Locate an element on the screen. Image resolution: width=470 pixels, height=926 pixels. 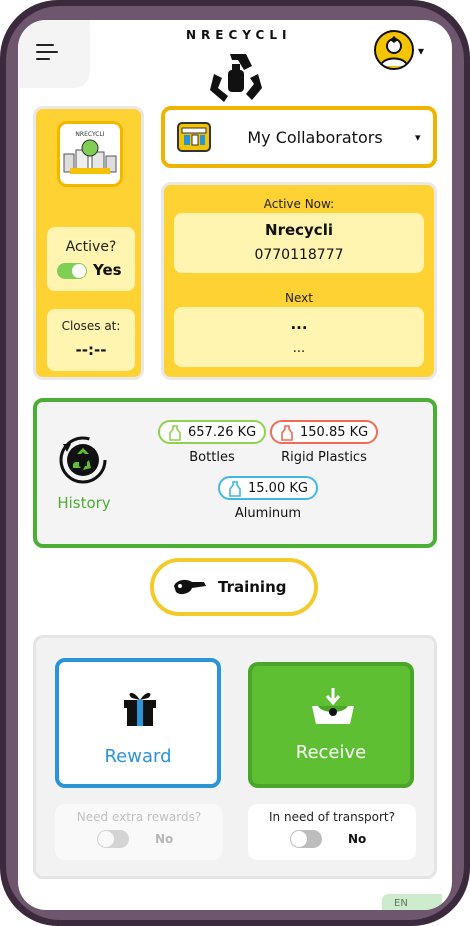
chevron-down-icon: ▾ is located at coordinates (418, 137).